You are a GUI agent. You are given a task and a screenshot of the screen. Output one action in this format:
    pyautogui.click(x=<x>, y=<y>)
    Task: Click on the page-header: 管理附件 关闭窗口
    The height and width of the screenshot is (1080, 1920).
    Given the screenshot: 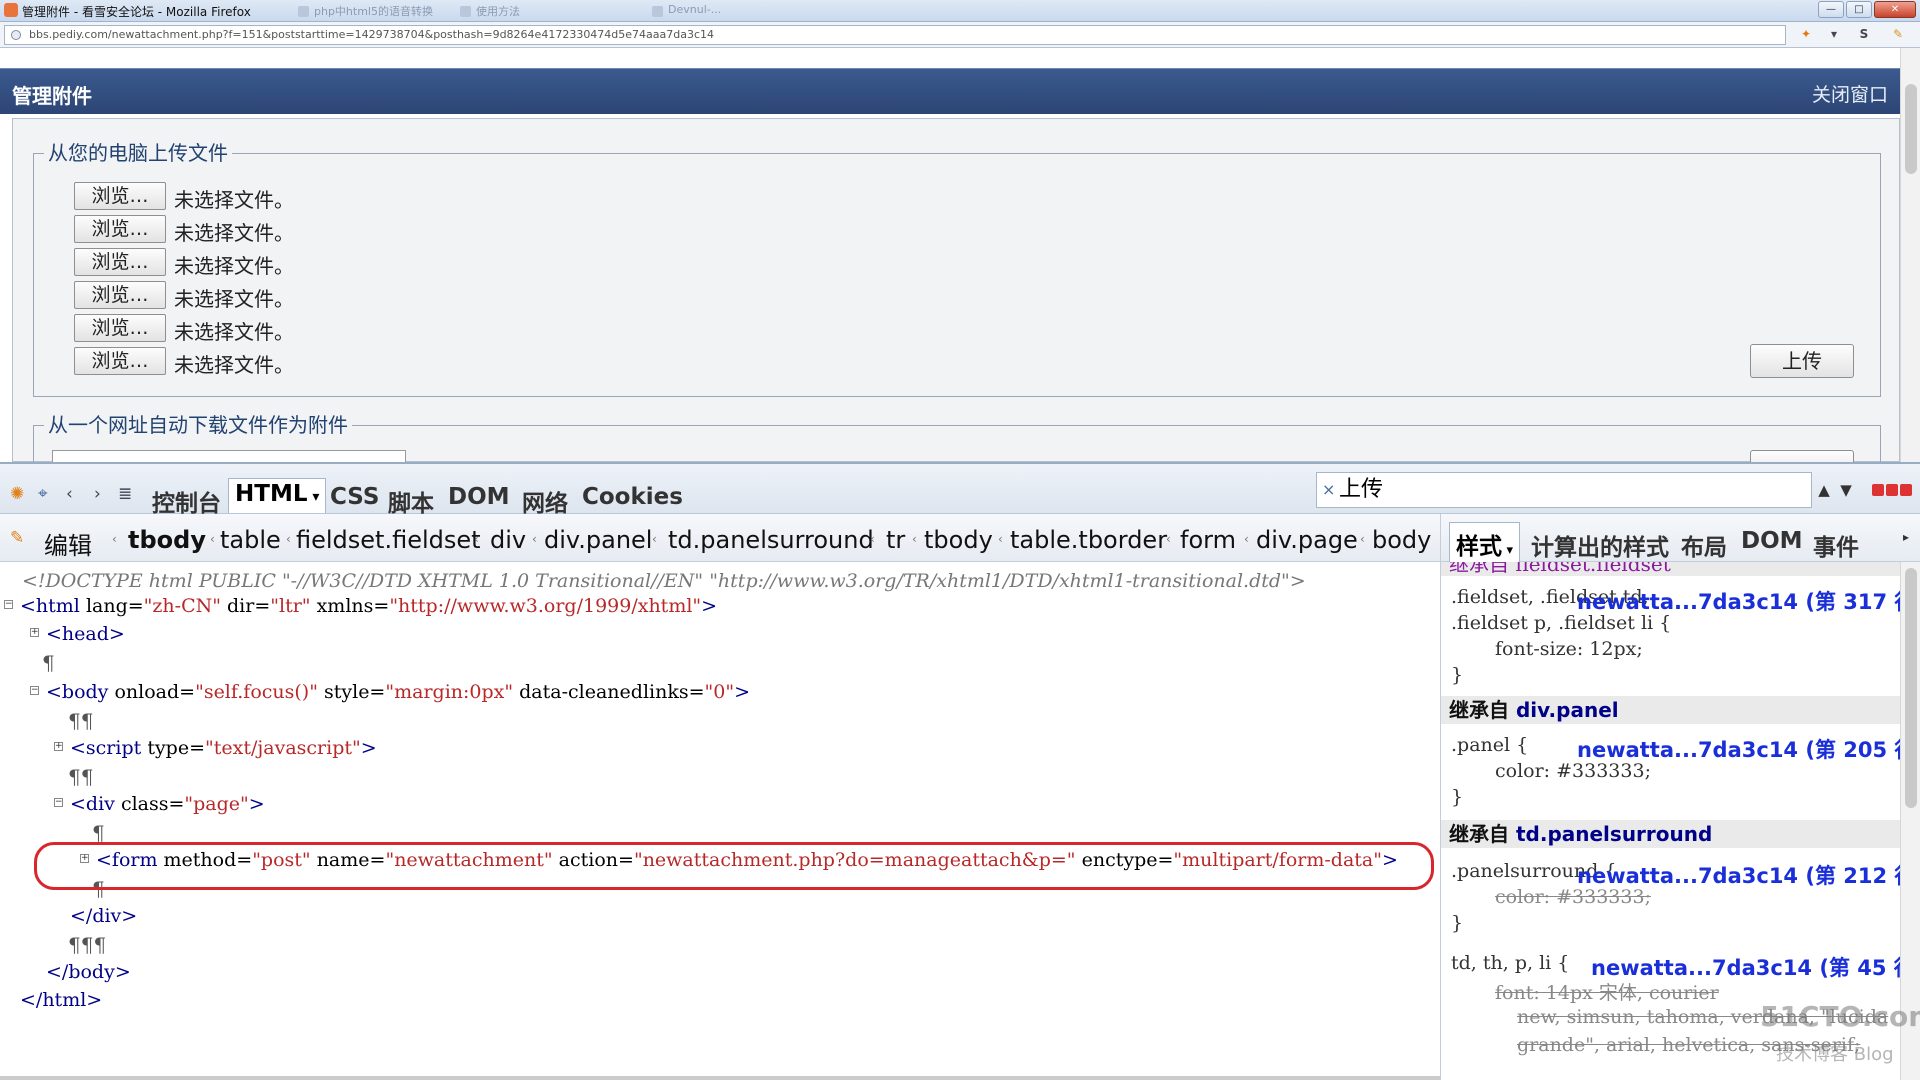 What is the action you would take?
    pyautogui.click(x=950, y=91)
    